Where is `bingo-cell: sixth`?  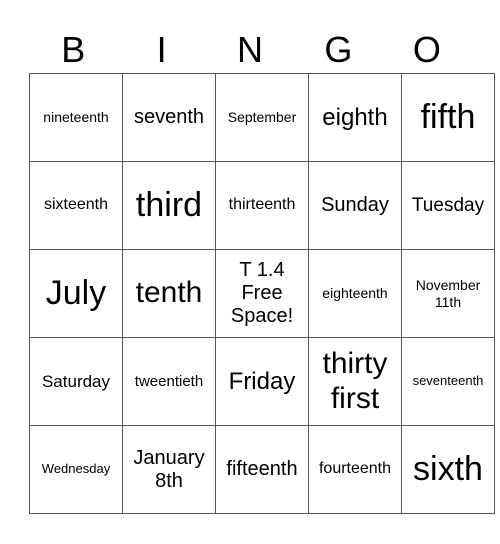 bingo-cell: sixth is located at coordinates (448, 469).